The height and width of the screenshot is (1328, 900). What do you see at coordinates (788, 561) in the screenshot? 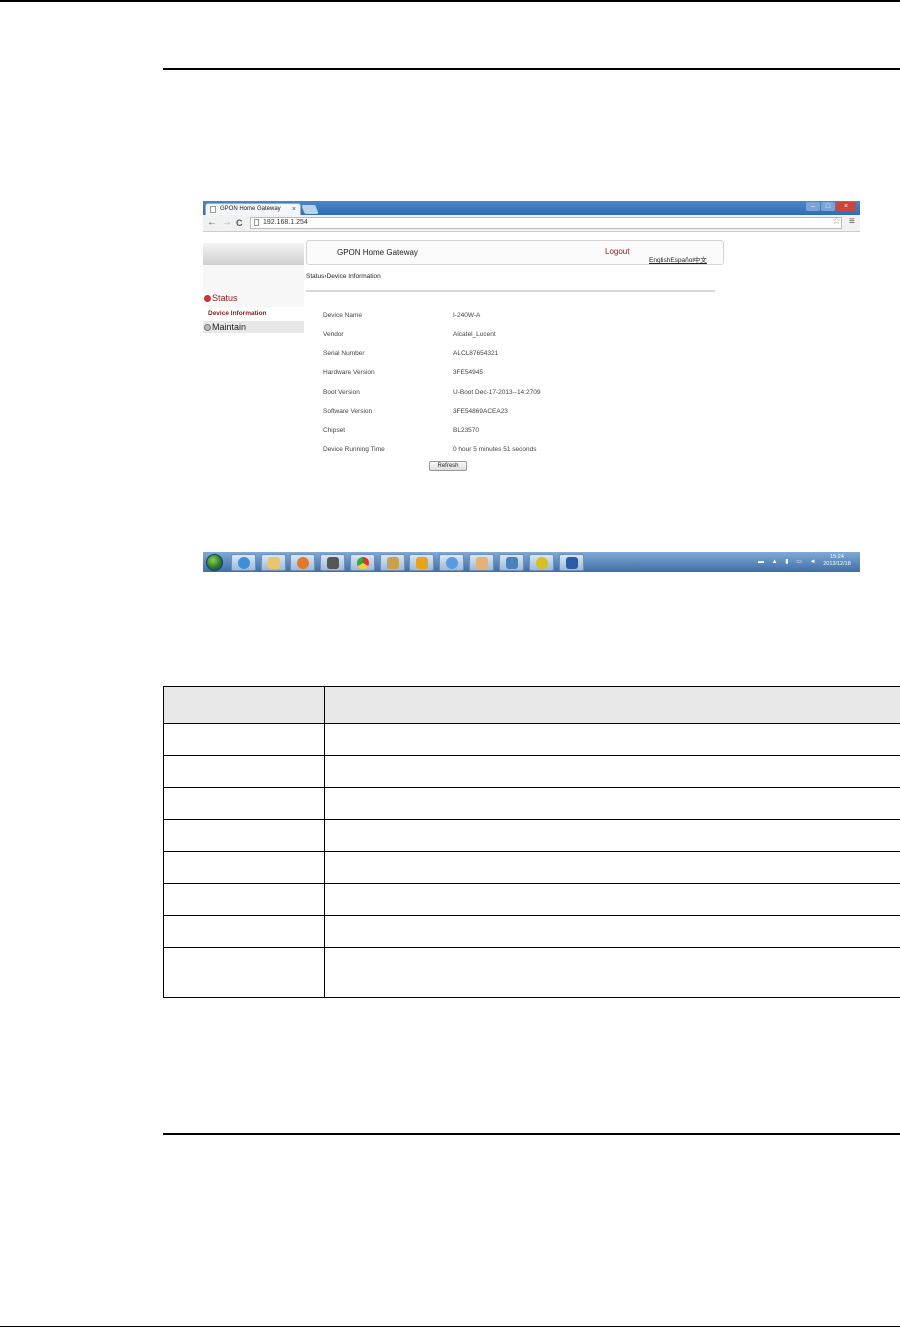
I see `system-tray-icons: ▬ ▲ ▮ ▭ ◄` at bounding box center [788, 561].